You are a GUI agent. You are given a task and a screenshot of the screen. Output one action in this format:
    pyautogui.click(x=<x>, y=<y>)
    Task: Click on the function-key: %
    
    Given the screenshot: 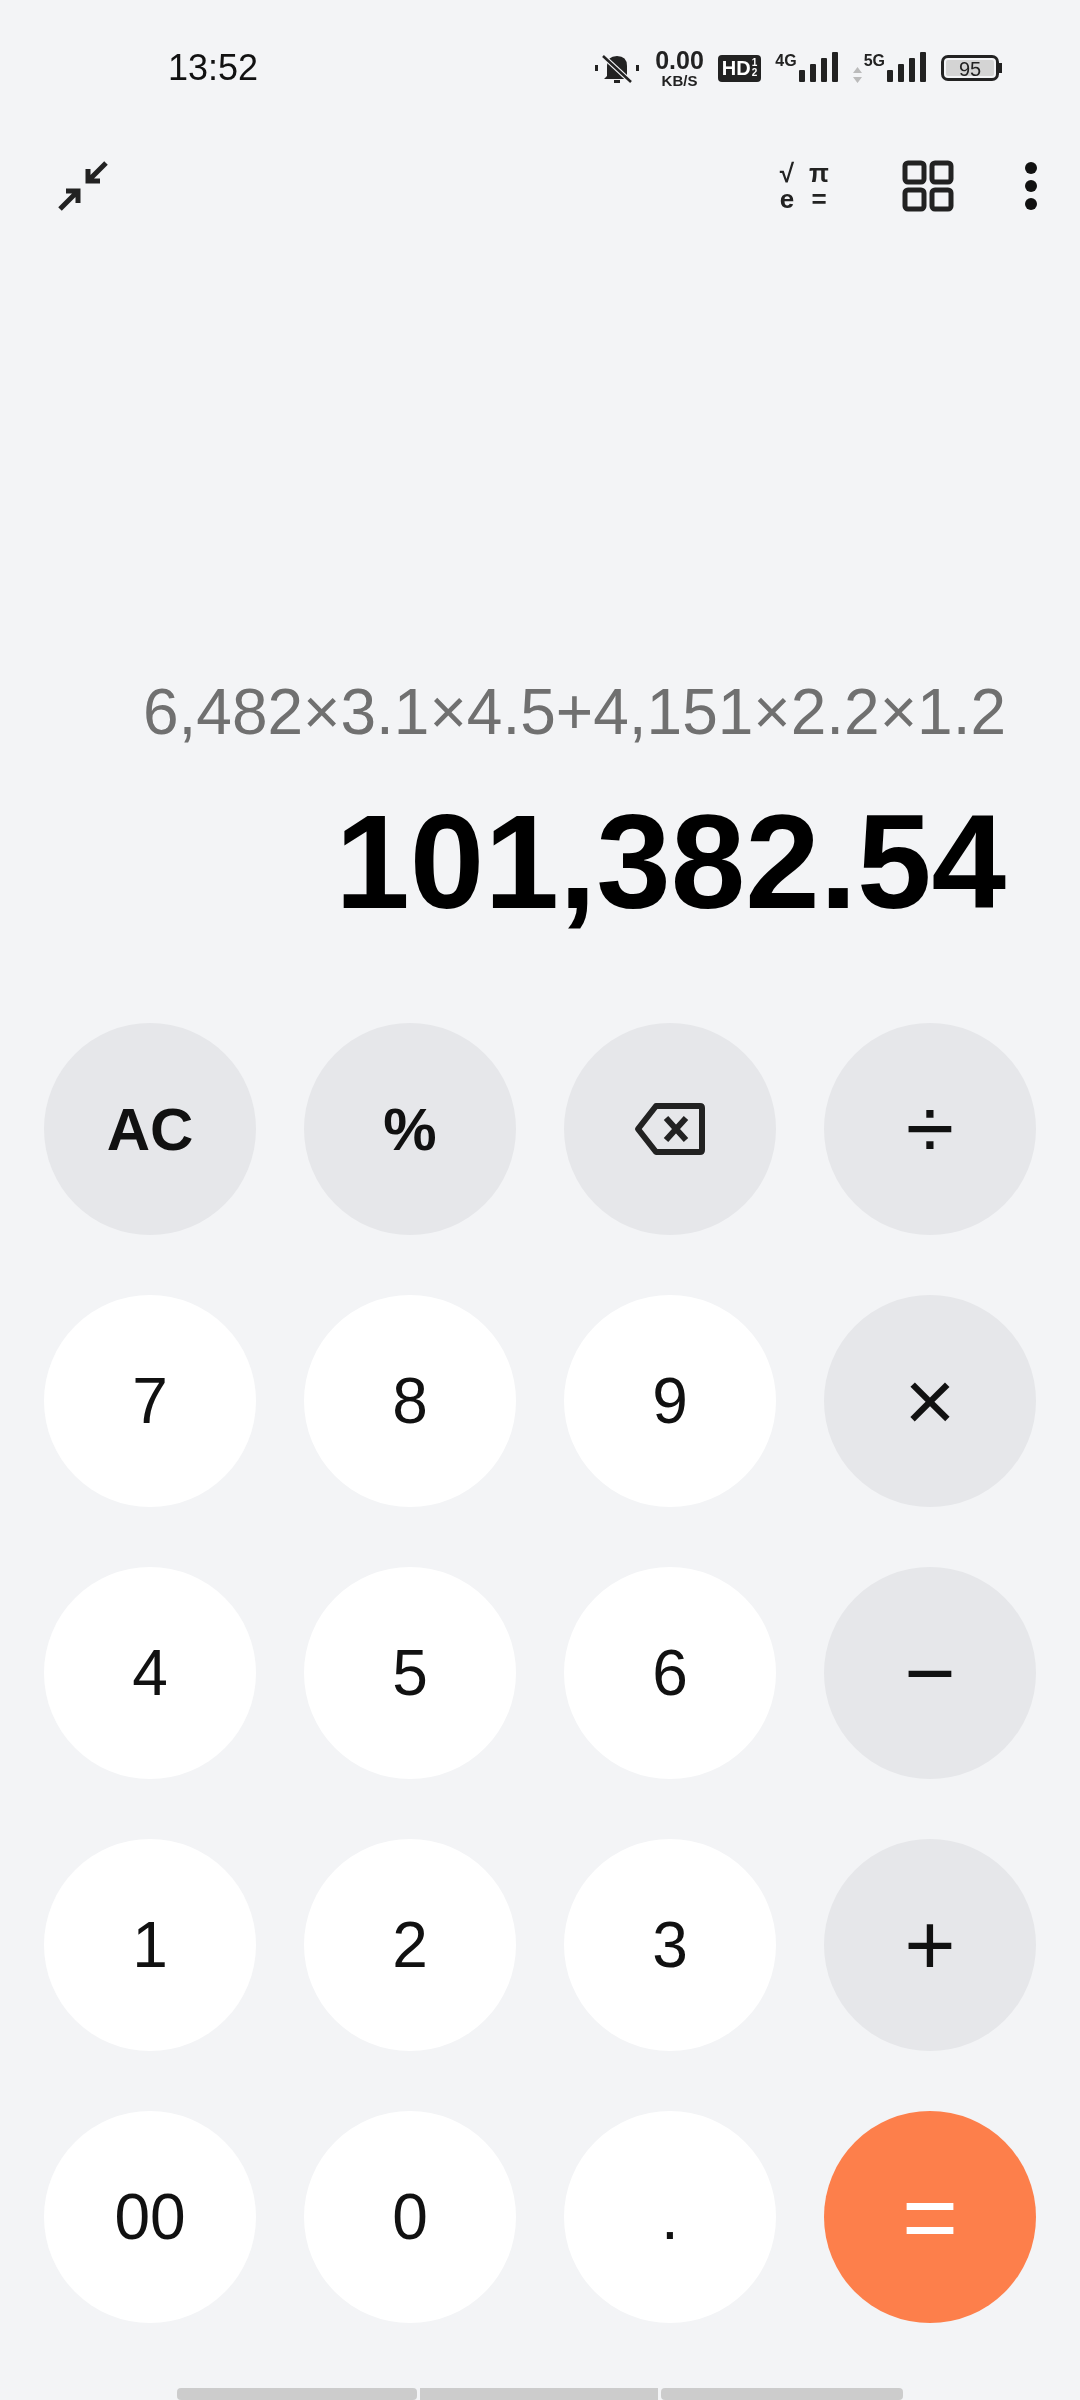 What is the action you would take?
    pyautogui.click(x=410, y=1129)
    